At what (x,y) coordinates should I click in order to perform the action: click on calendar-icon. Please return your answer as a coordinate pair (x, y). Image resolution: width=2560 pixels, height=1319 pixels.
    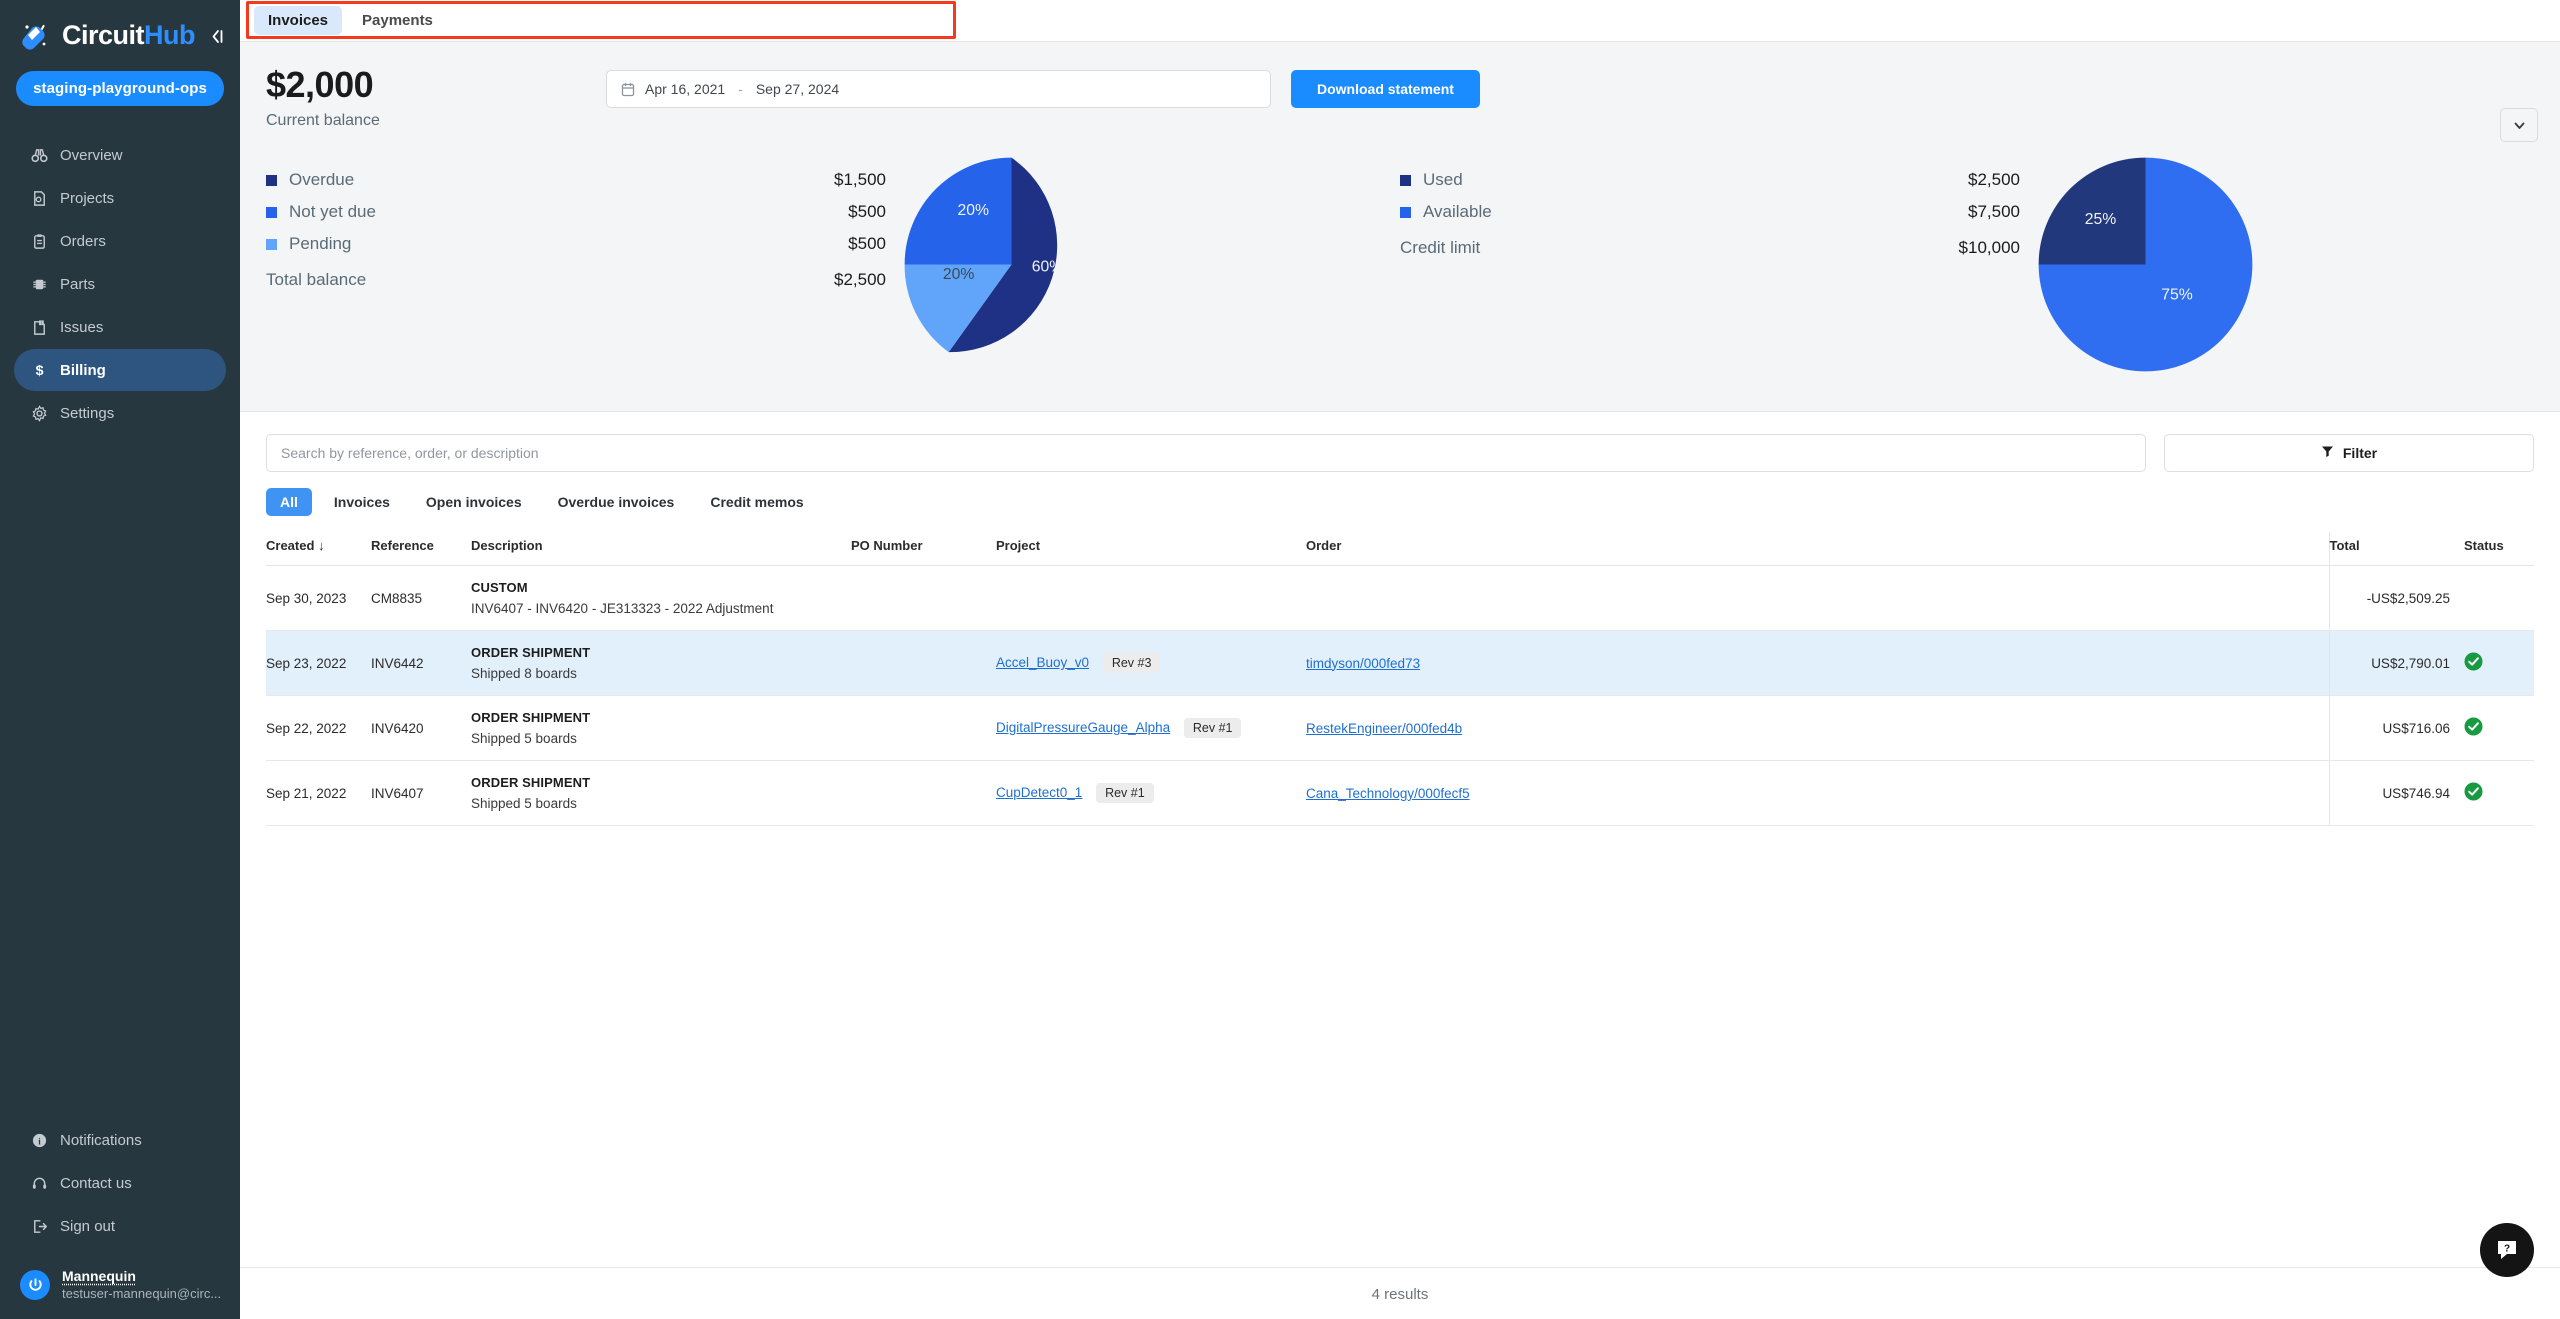
    Looking at the image, I should click on (628, 89).